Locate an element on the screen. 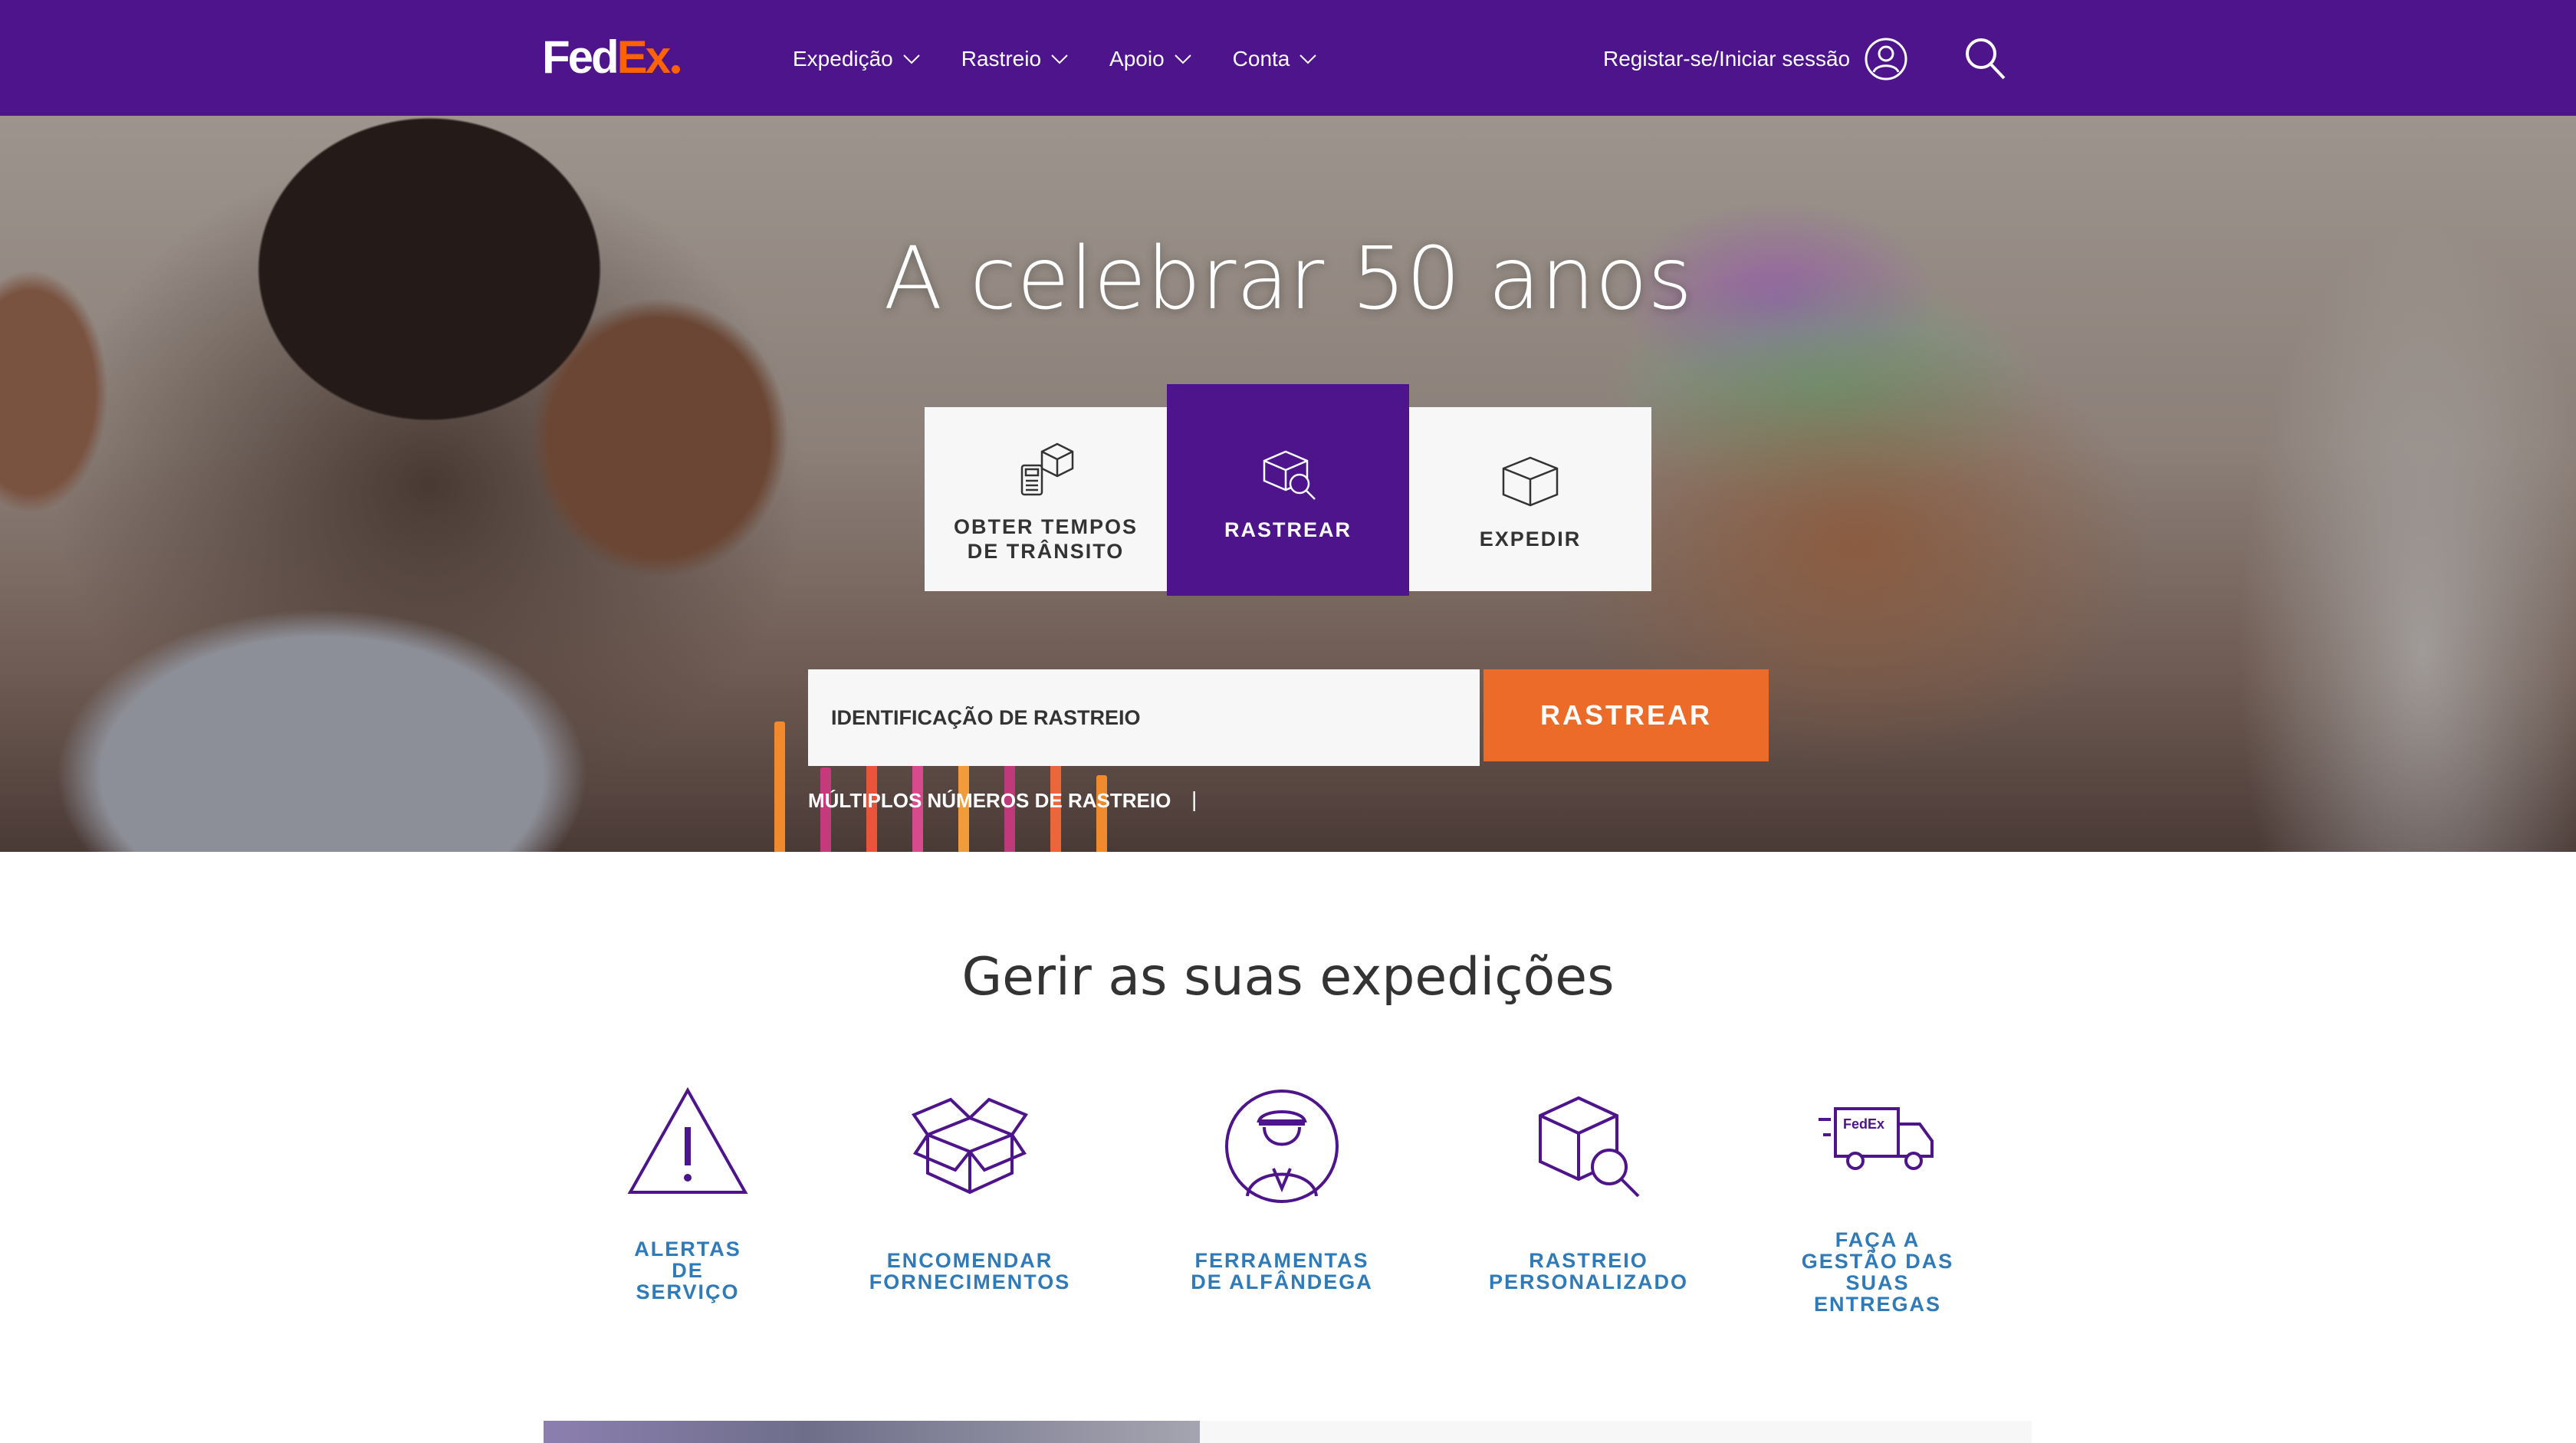 Image resolution: width=2576 pixels, height=1443 pixels. tile-order-supplies: ENCOMENDAR FORNECIMENTOS is located at coordinates (970, 1203).